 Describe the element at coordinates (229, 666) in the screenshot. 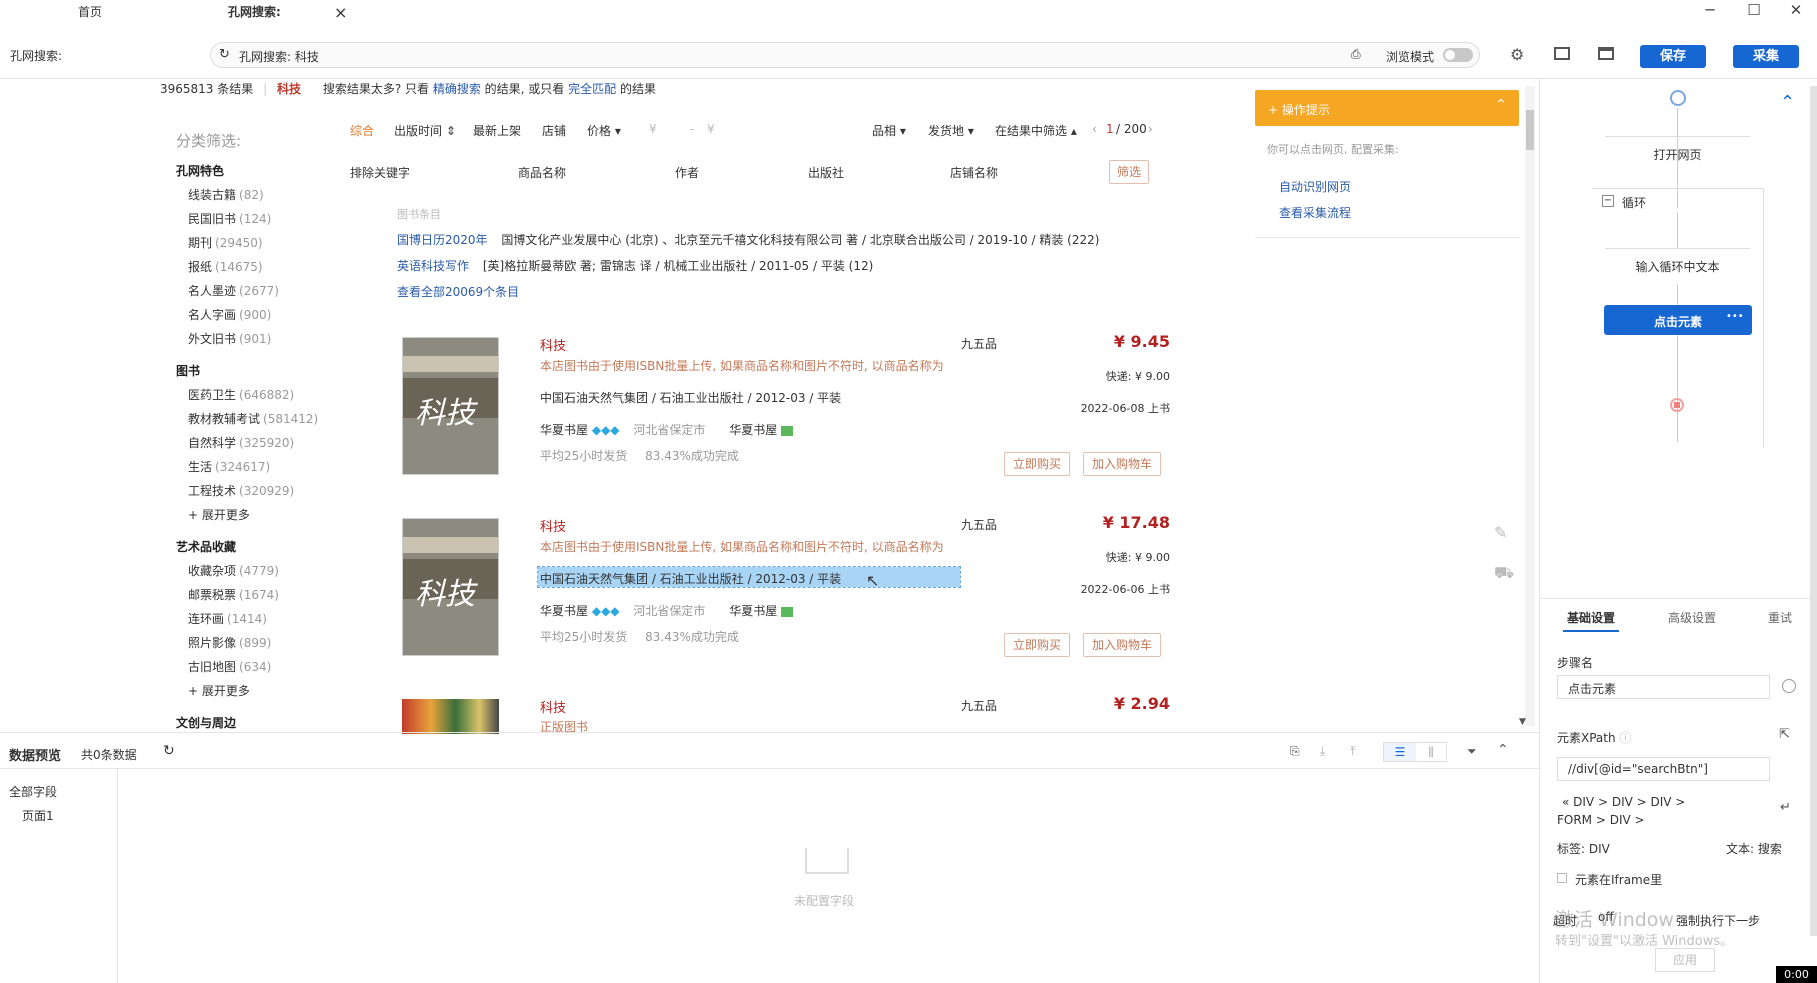

I see `category-item: 古旧地图 (634)` at that location.